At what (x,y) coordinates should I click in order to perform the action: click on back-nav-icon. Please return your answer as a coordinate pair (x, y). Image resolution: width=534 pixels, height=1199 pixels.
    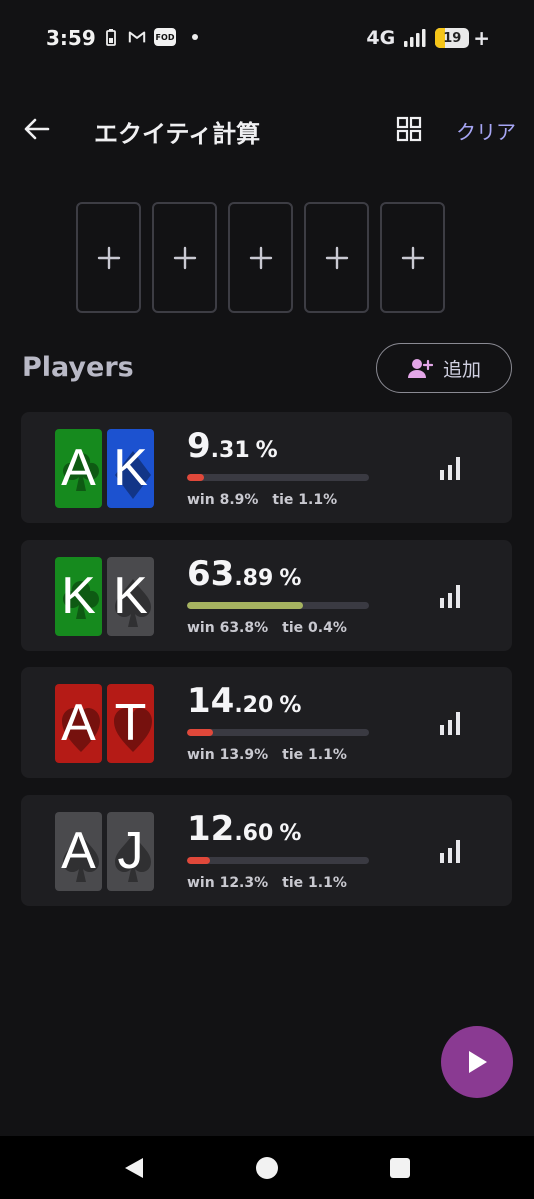
    Looking at the image, I should click on (134, 1168).